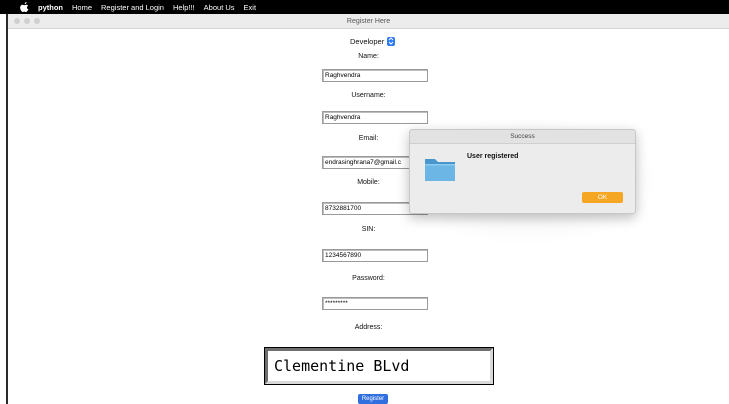  What do you see at coordinates (375, 75) in the screenshot?
I see `name-field: Raghvendra` at bounding box center [375, 75].